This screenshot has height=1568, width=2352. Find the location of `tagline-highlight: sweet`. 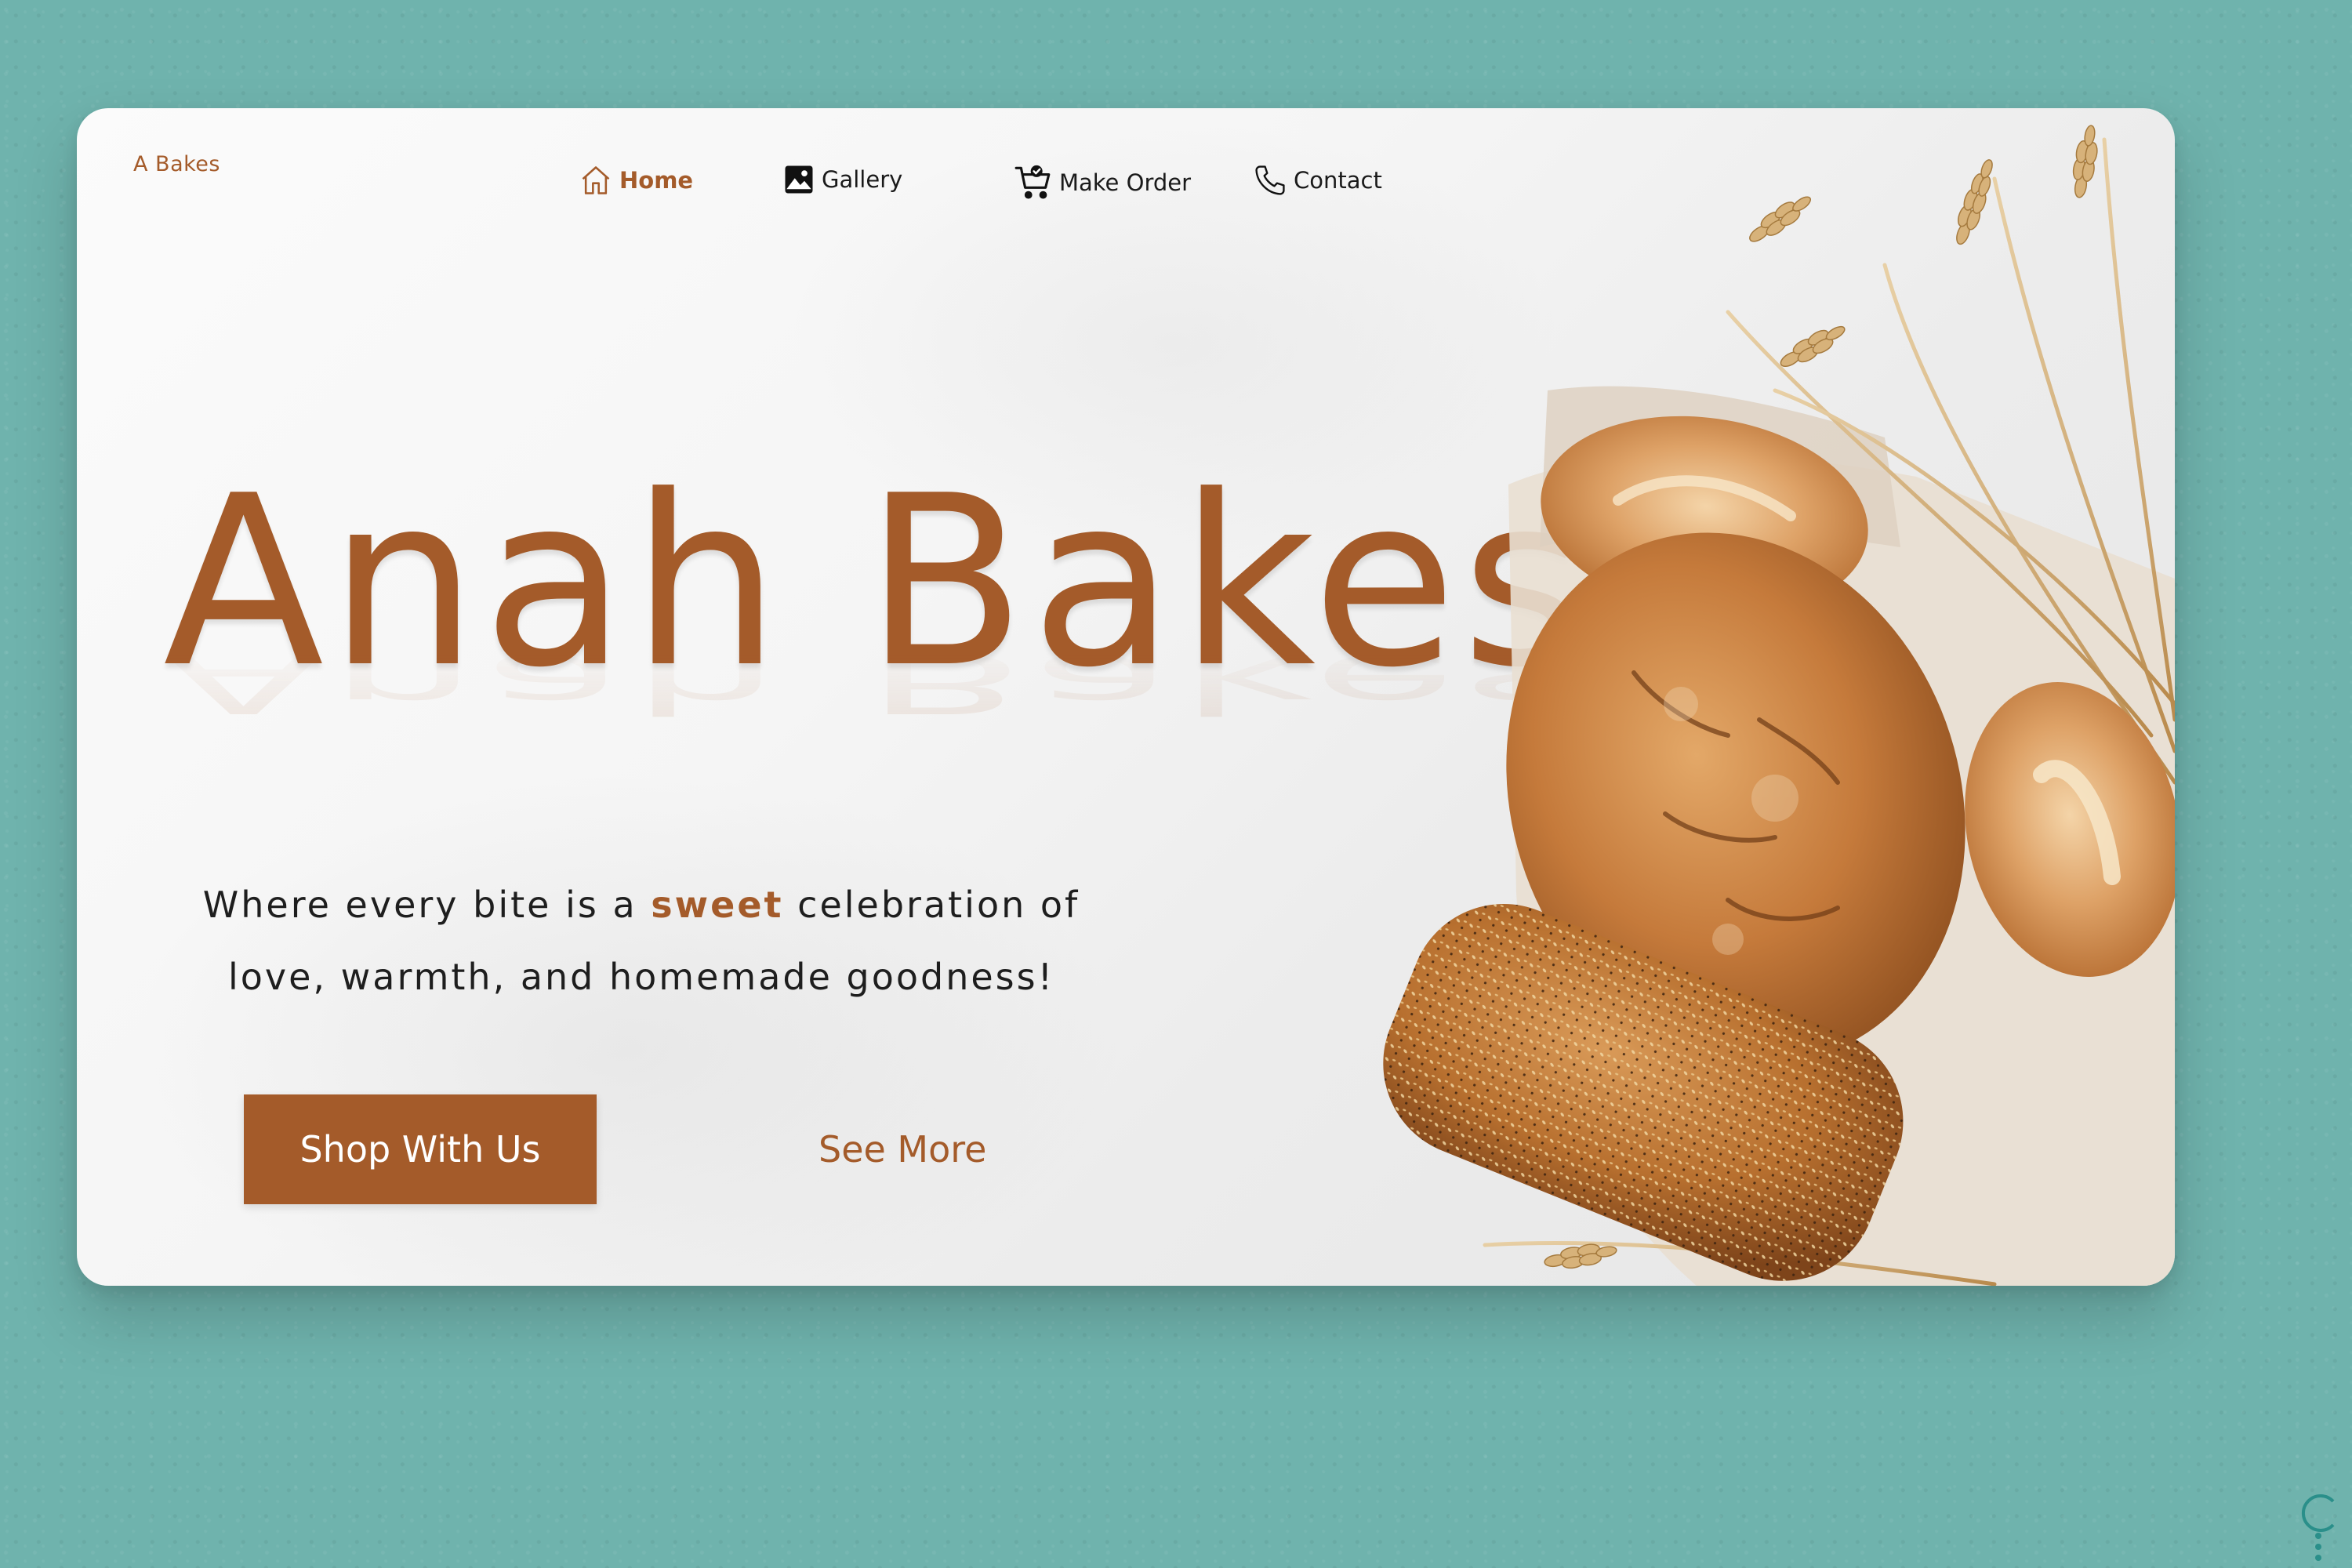

tagline-highlight: sweet is located at coordinates (717, 905).